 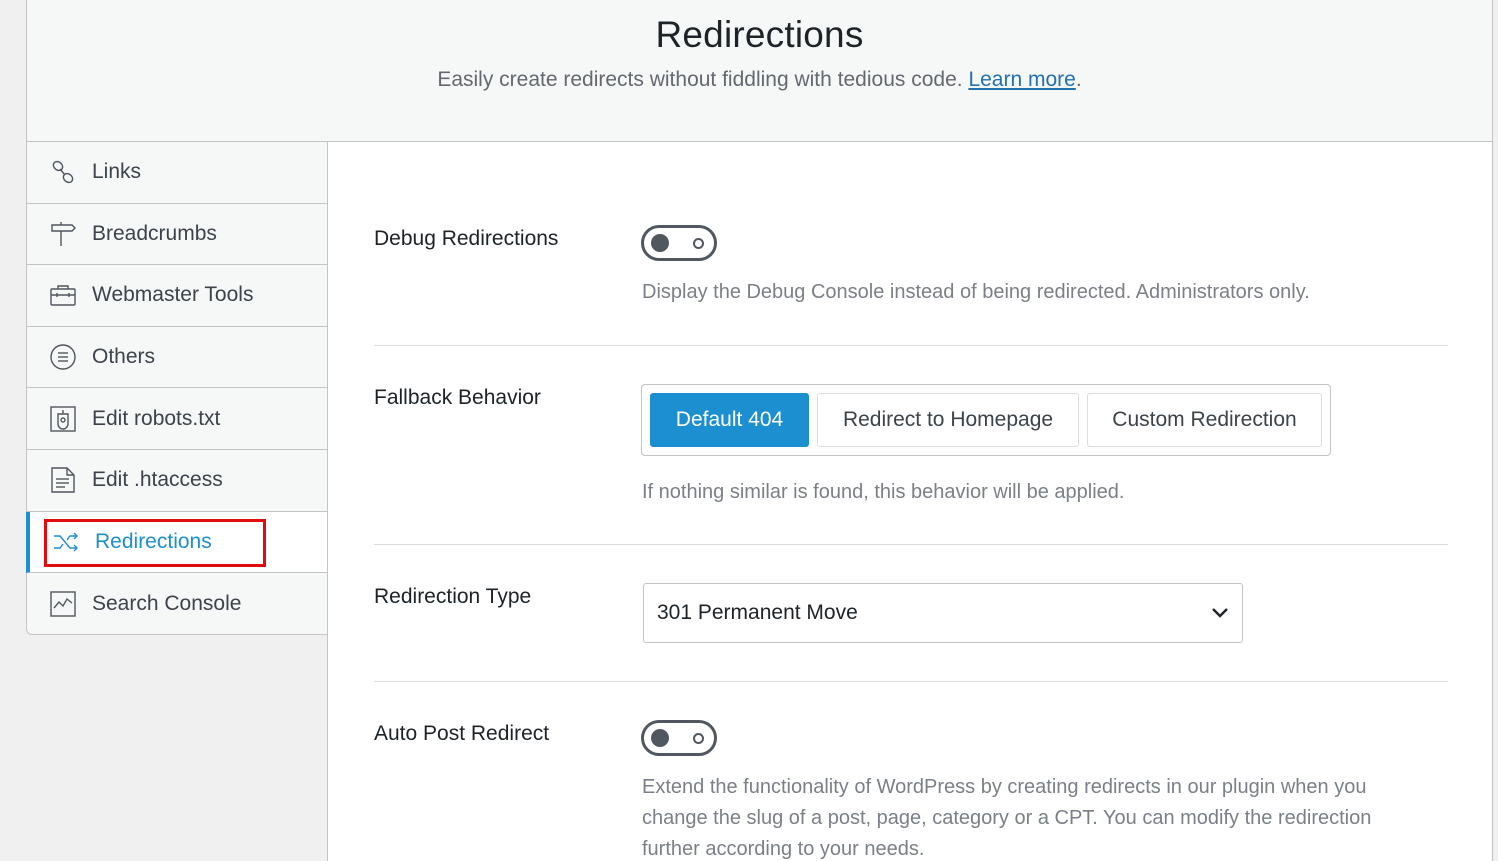 I want to click on sidebar-item-label: Links, so click(x=117, y=172).